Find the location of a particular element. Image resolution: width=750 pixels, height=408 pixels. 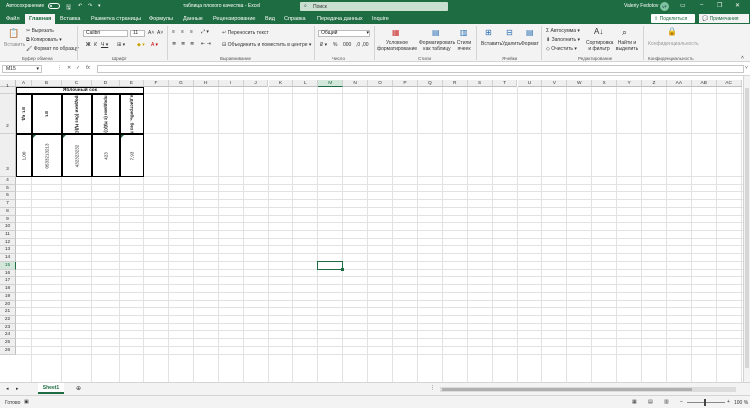

fill-color-icon: ◆ ▾ is located at coordinates (141, 45).